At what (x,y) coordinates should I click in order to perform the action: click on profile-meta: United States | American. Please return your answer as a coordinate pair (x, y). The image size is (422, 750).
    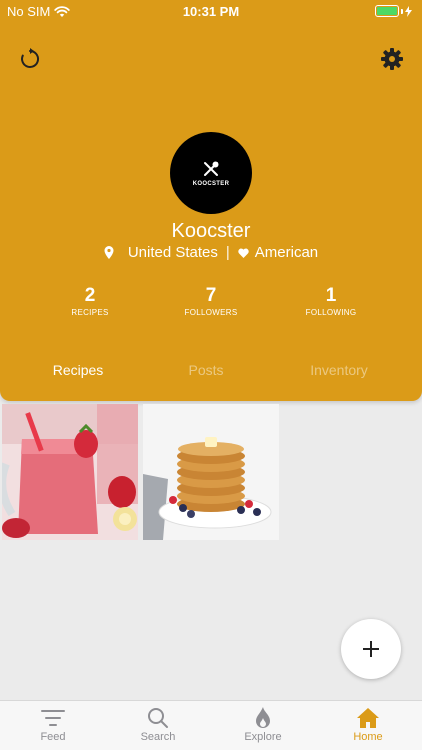
    Looking at the image, I should click on (211, 252).